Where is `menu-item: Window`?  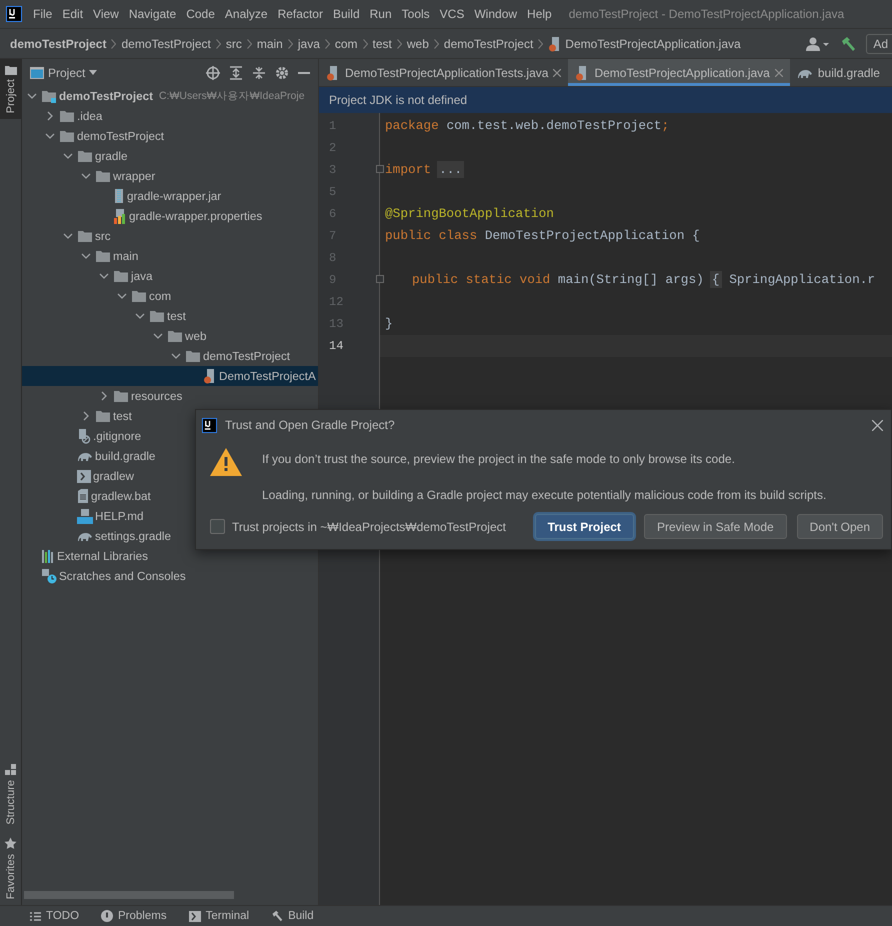
menu-item: Window is located at coordinates (495, 14).